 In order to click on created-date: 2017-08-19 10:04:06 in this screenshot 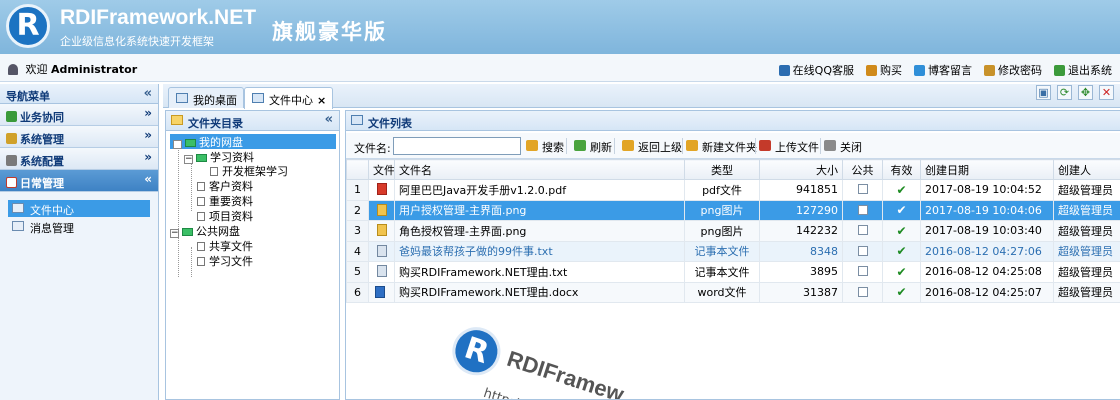, I will do `click(987, 210)`.